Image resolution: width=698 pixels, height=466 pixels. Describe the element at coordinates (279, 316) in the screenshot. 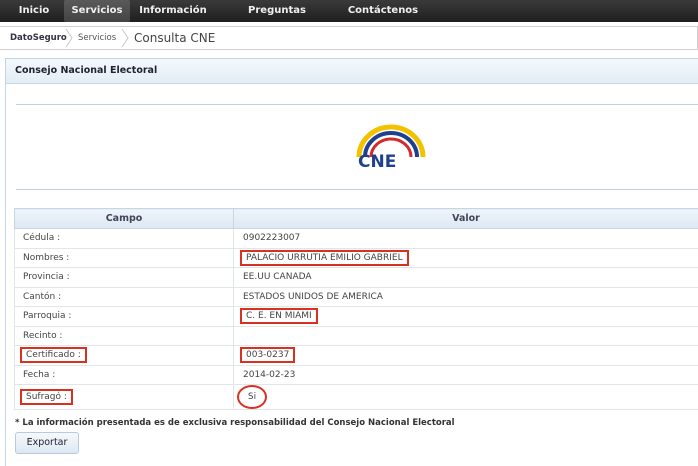

I see `field-value-parroquia: C. E. EN MIAMI` at that location.